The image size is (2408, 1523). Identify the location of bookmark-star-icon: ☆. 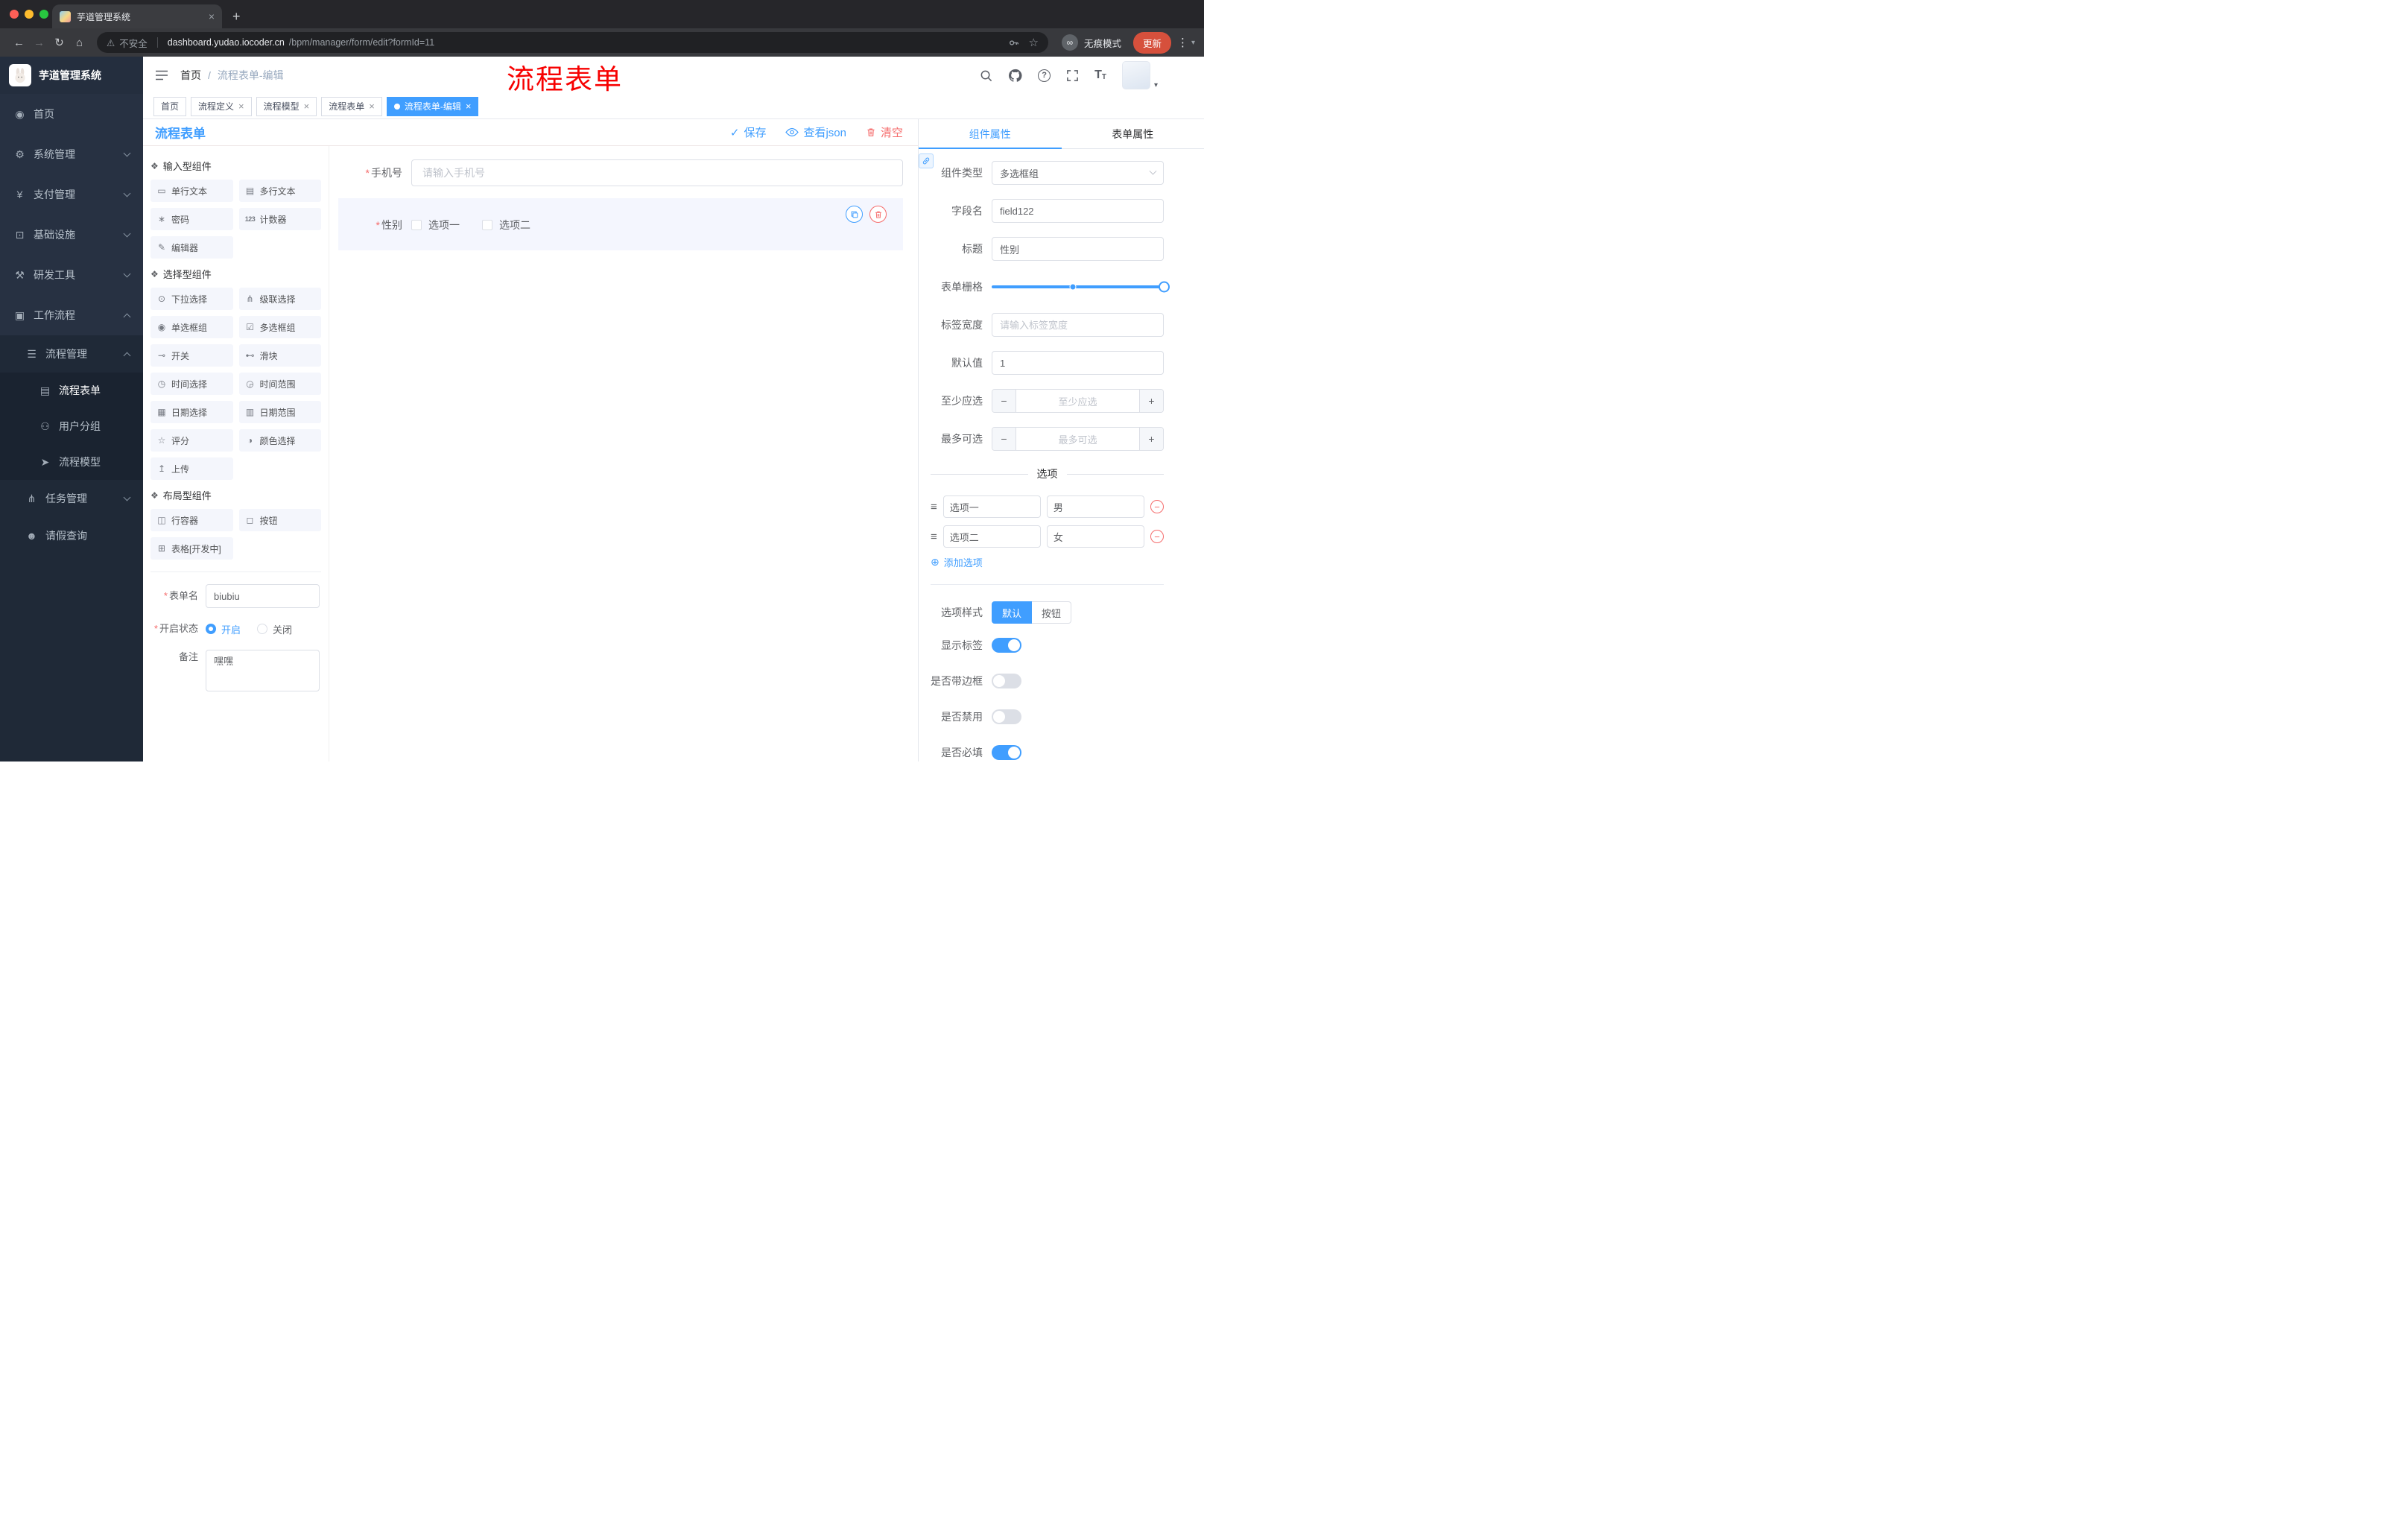
(1033, 43).